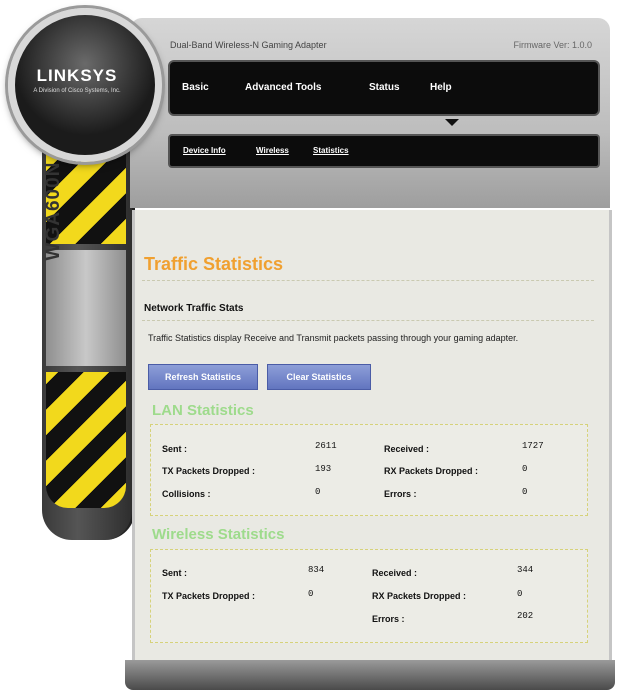  What do you see at coordinates (525, 469) in the screenshot?
I see `lan-rx-dropped-value: 0` at bounding box center [525, 469].